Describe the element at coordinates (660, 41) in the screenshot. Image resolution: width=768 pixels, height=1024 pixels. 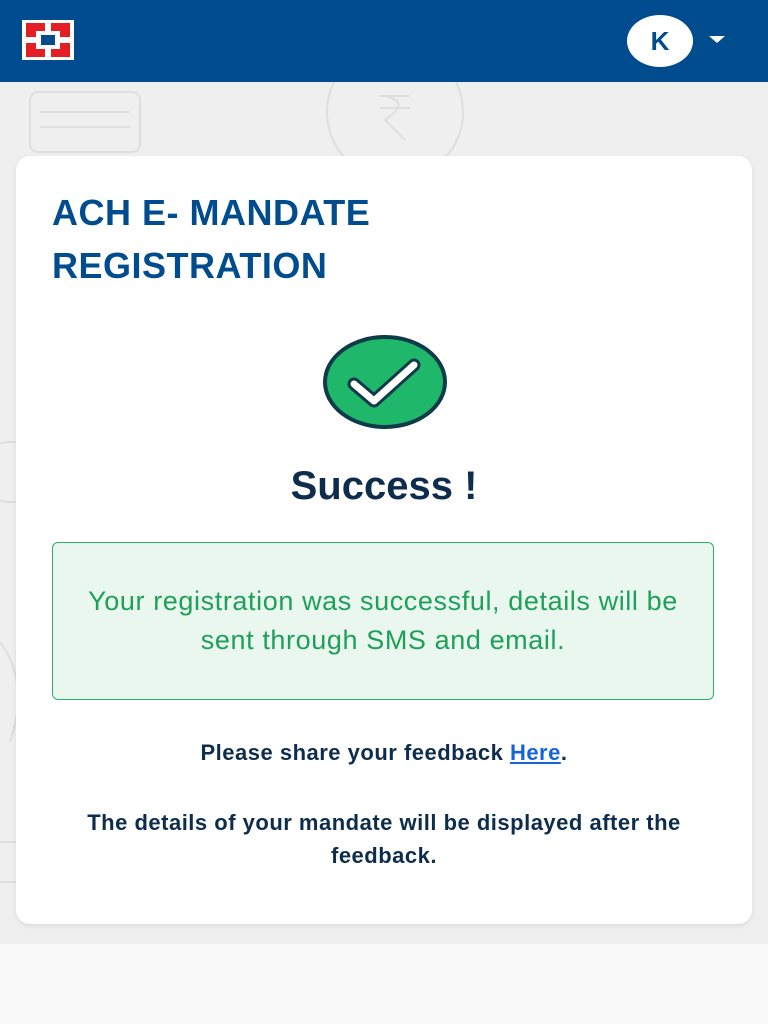
I see `user-avatar: K` at that location.